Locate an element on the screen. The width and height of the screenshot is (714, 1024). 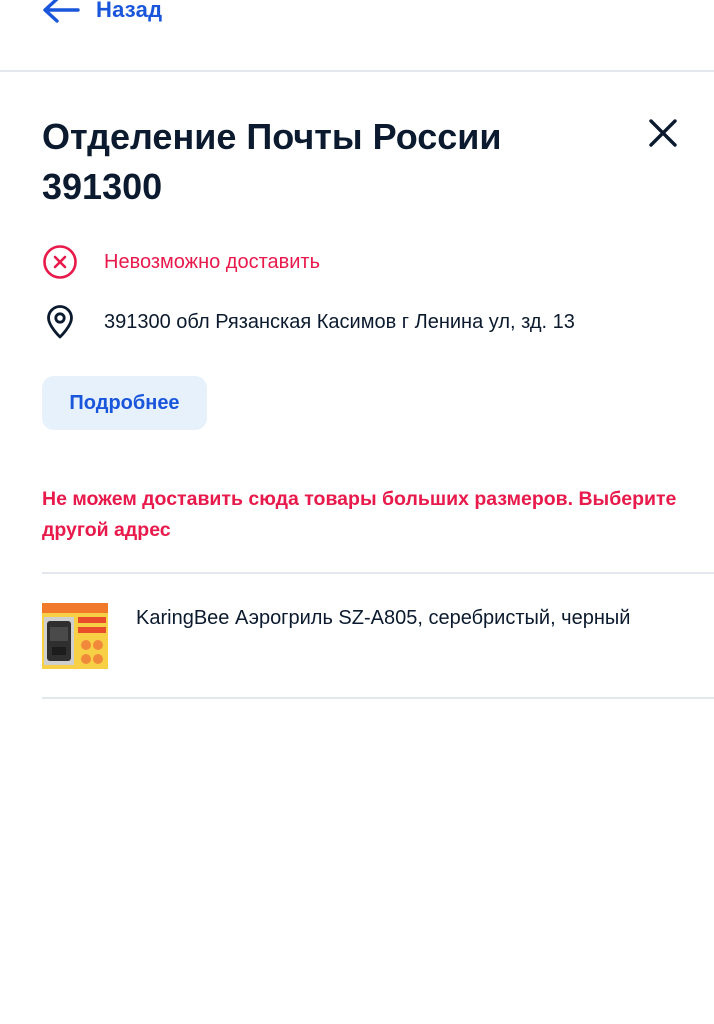
page-title: Отделение Почты России 391300 is located at coordinates (272, 161).